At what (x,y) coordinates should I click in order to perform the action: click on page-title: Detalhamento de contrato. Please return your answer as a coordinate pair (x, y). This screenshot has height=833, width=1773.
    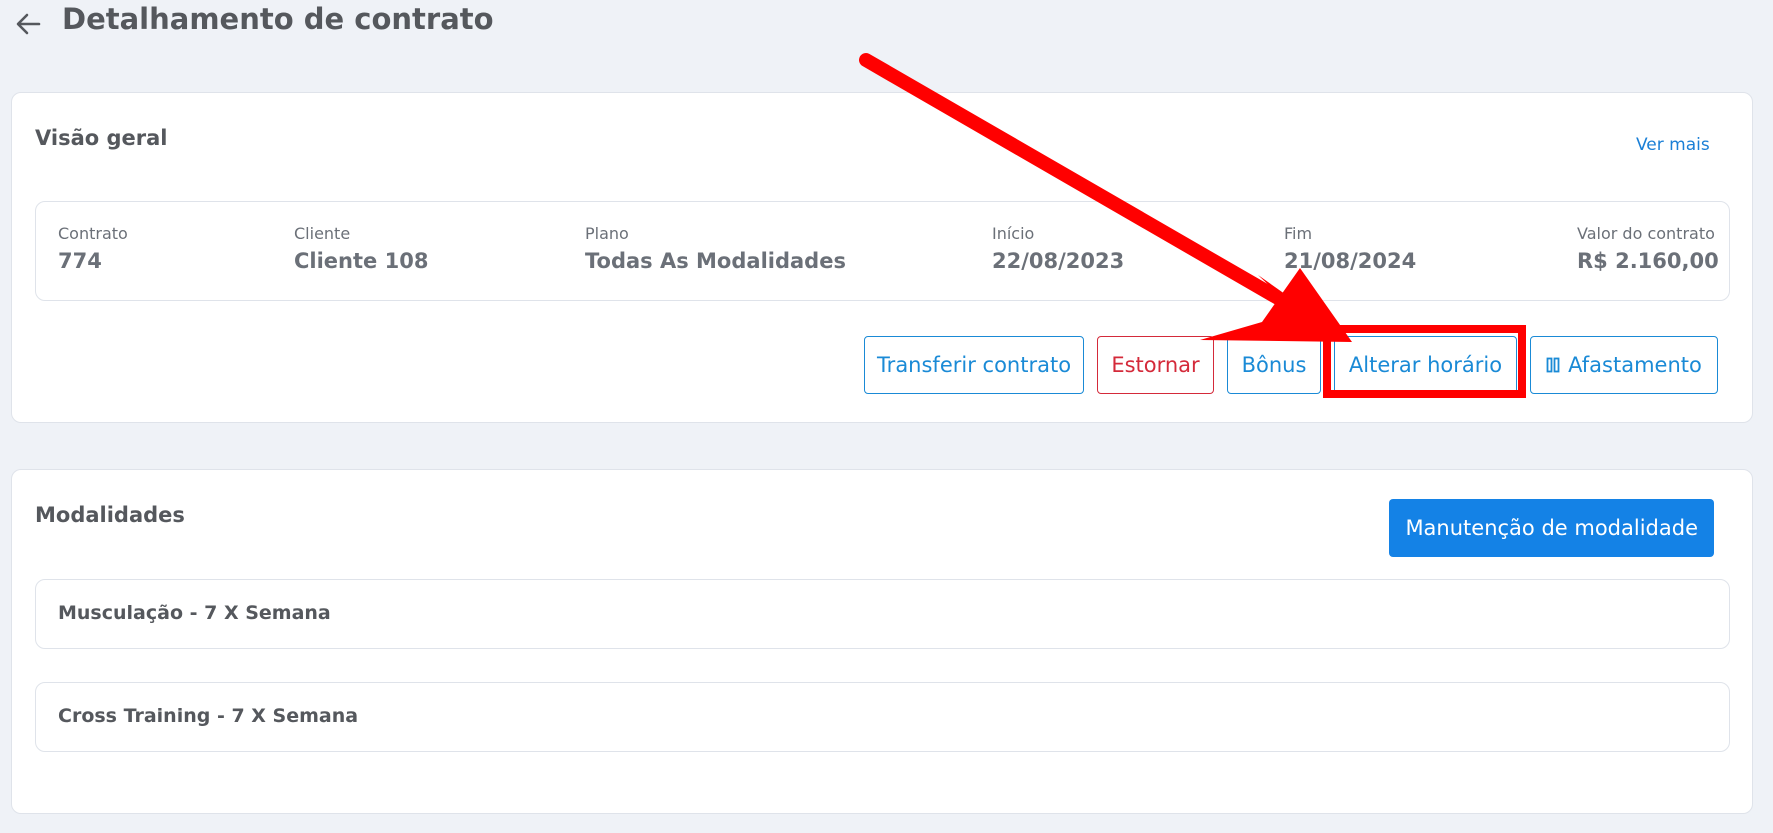
    Looking at the image, I should click on (278, 19).